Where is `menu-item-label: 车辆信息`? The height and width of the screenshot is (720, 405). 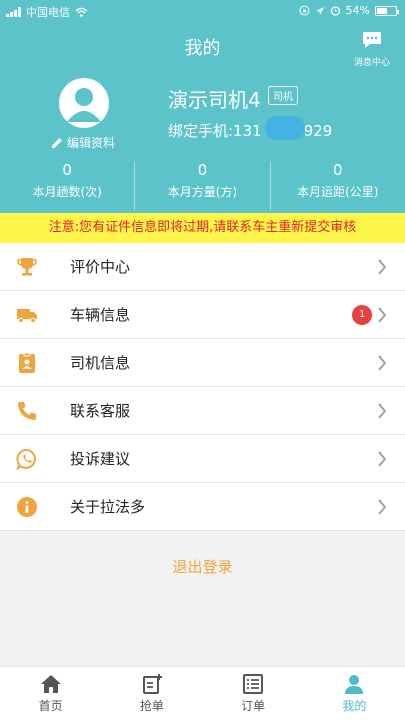
menu-item-label: 车辆信息 is located at coordinates (100, 315).